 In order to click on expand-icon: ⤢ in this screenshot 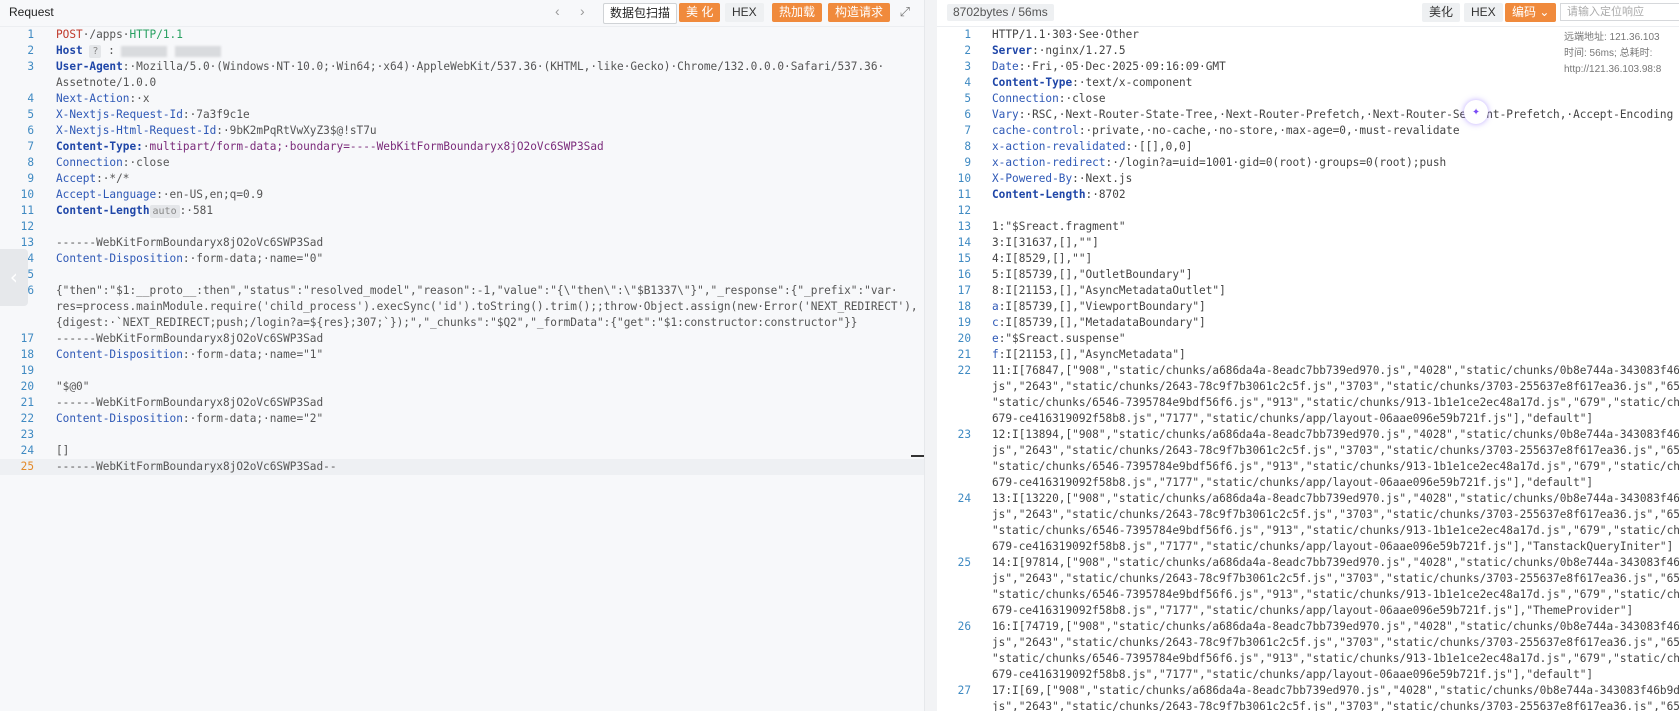, I will do `click(905, 12)`.